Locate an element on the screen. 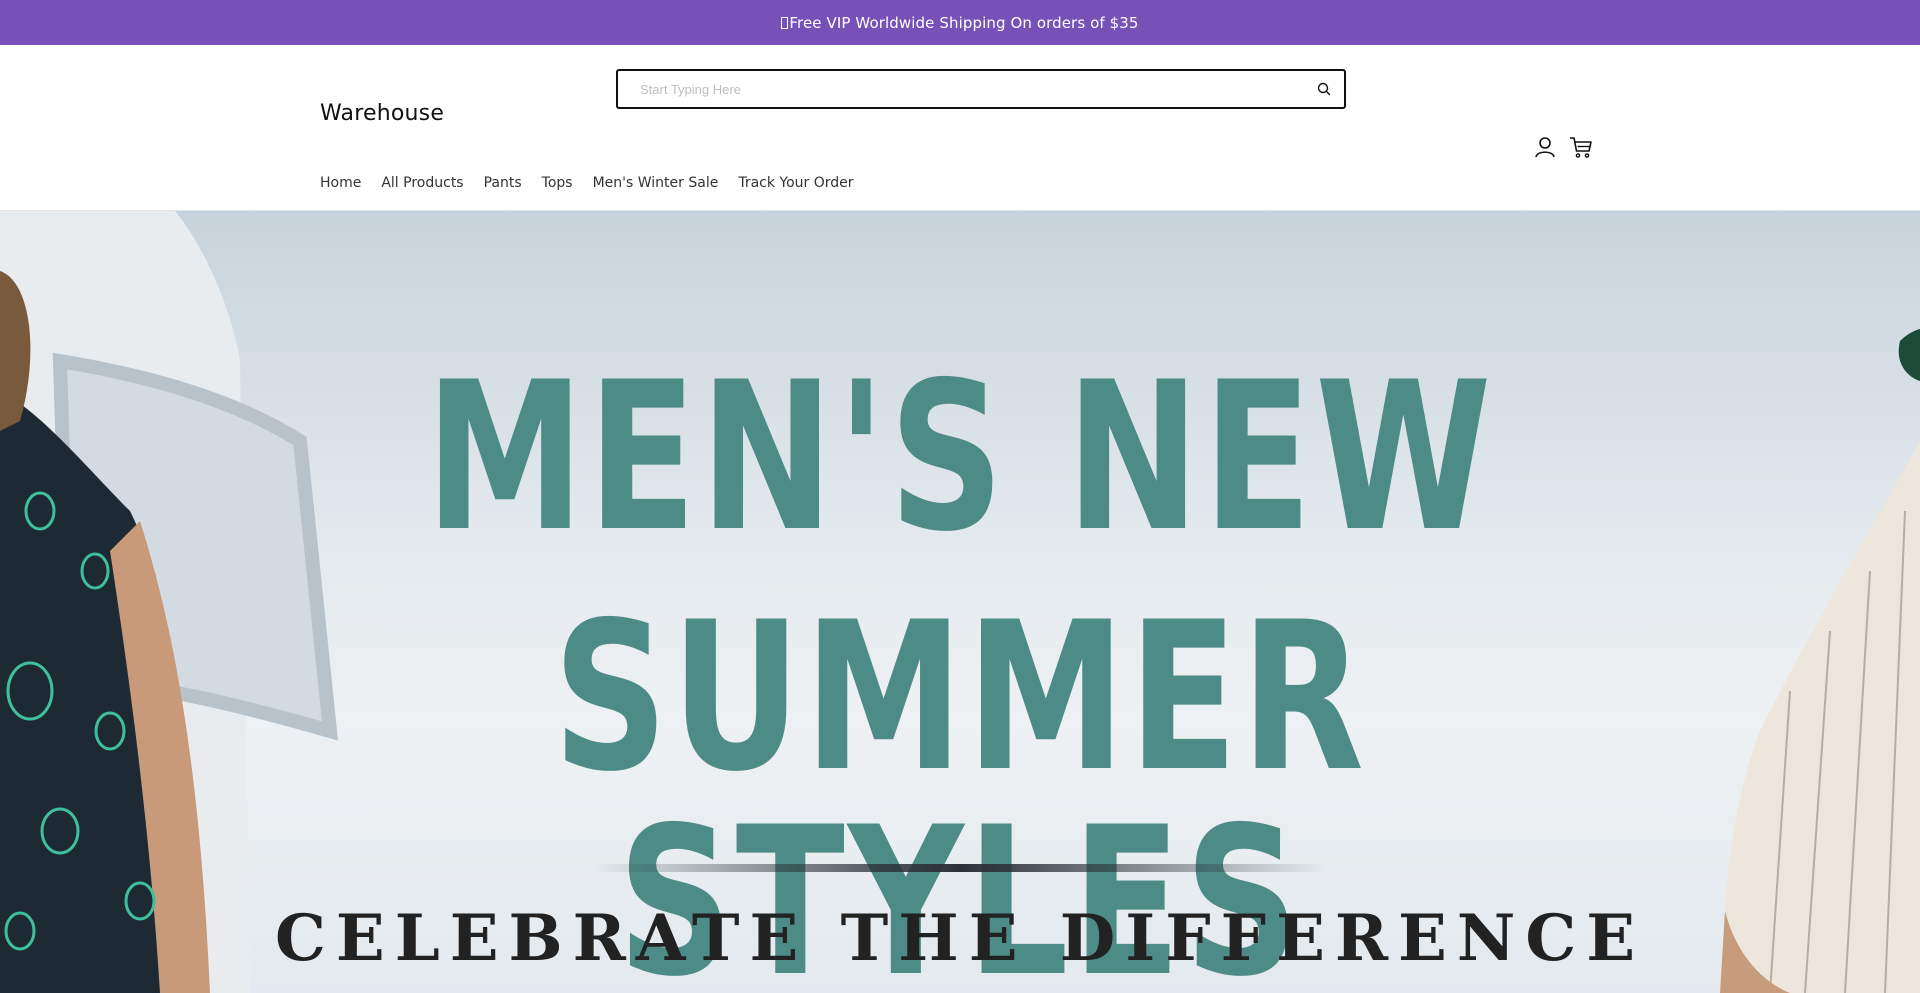 Image resolution: width=1920 pixels, height=993 pixels. user-icon is located at coordinates (1545, 147).